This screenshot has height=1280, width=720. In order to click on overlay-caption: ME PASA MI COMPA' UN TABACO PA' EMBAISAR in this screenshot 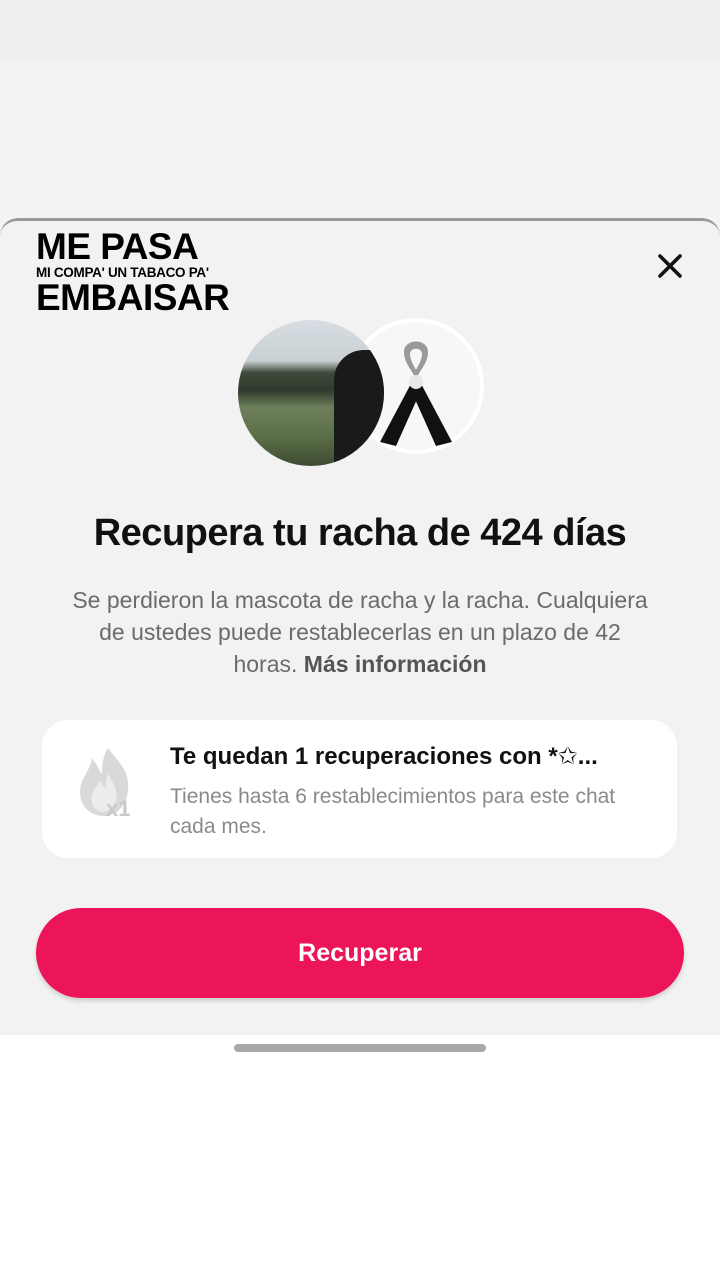, I will do `click(146, 272)`.